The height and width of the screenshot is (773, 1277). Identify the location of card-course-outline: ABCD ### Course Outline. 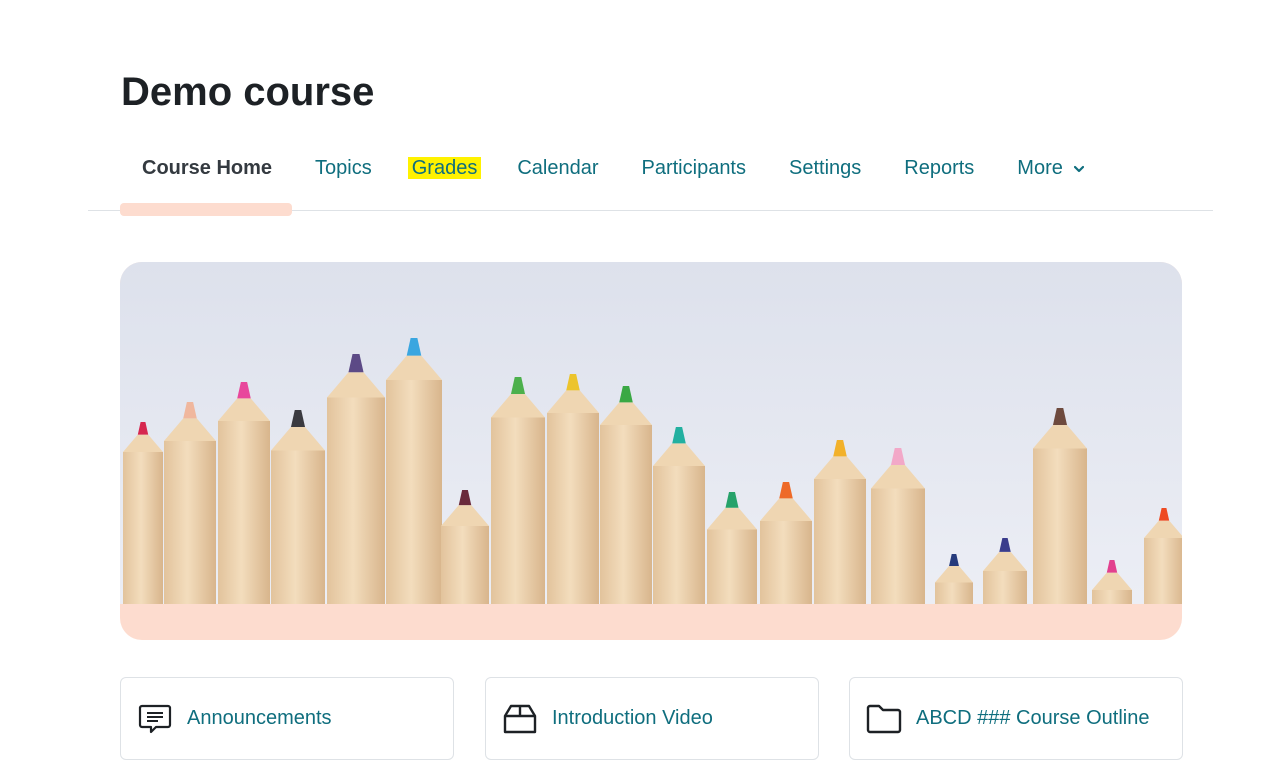
(1016, 718).